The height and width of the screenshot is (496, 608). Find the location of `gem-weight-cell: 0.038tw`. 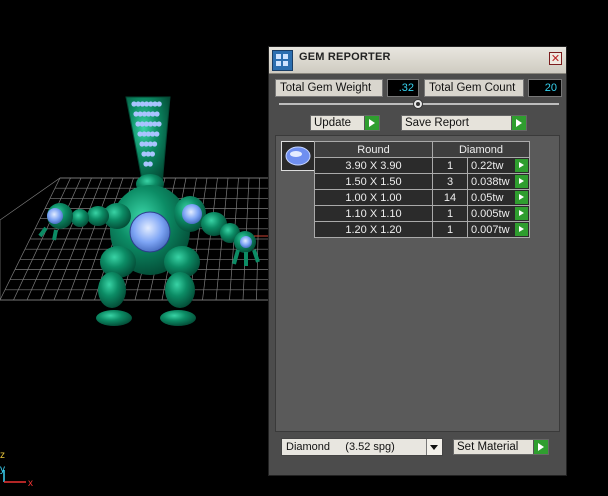

gem-weight-cell: 0.038tw is located at coordinates (498, 181).